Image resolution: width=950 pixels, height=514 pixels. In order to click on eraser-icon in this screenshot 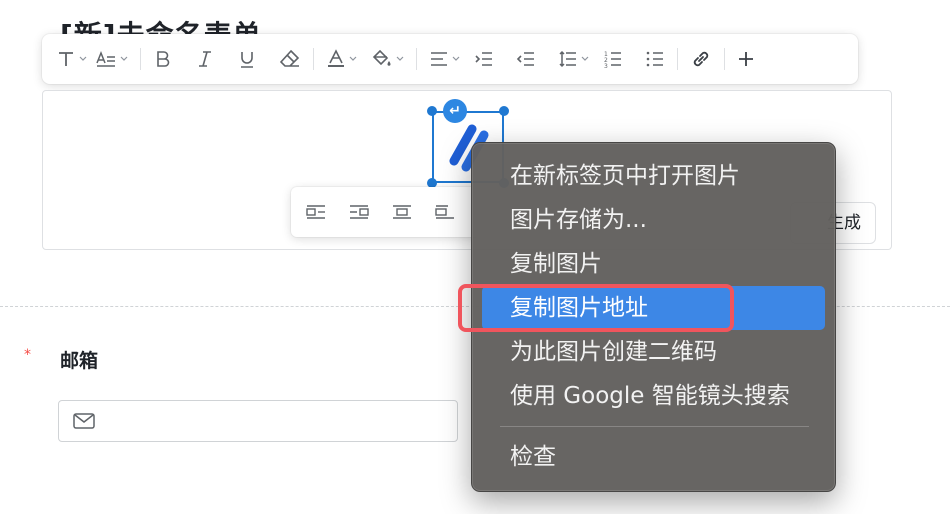, I will do `click(289, 58)`.